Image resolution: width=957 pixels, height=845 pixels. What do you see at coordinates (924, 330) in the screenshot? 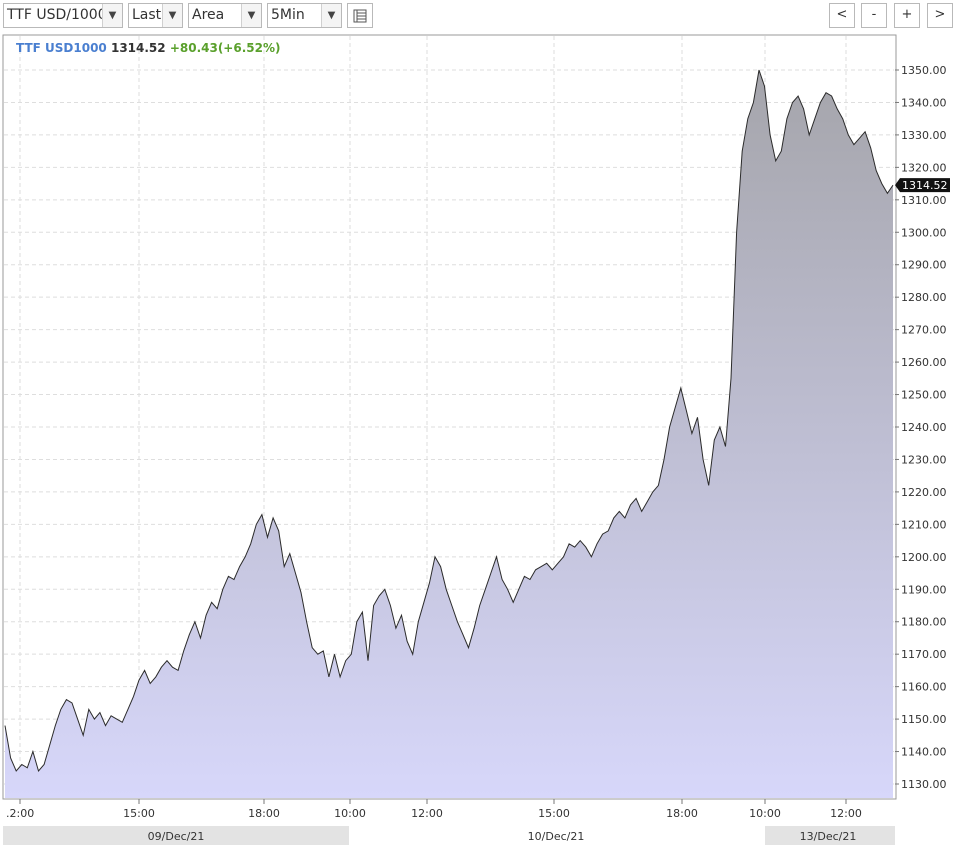
I see `y-tick-label: 1270.00` at bounding box center [924, 330].